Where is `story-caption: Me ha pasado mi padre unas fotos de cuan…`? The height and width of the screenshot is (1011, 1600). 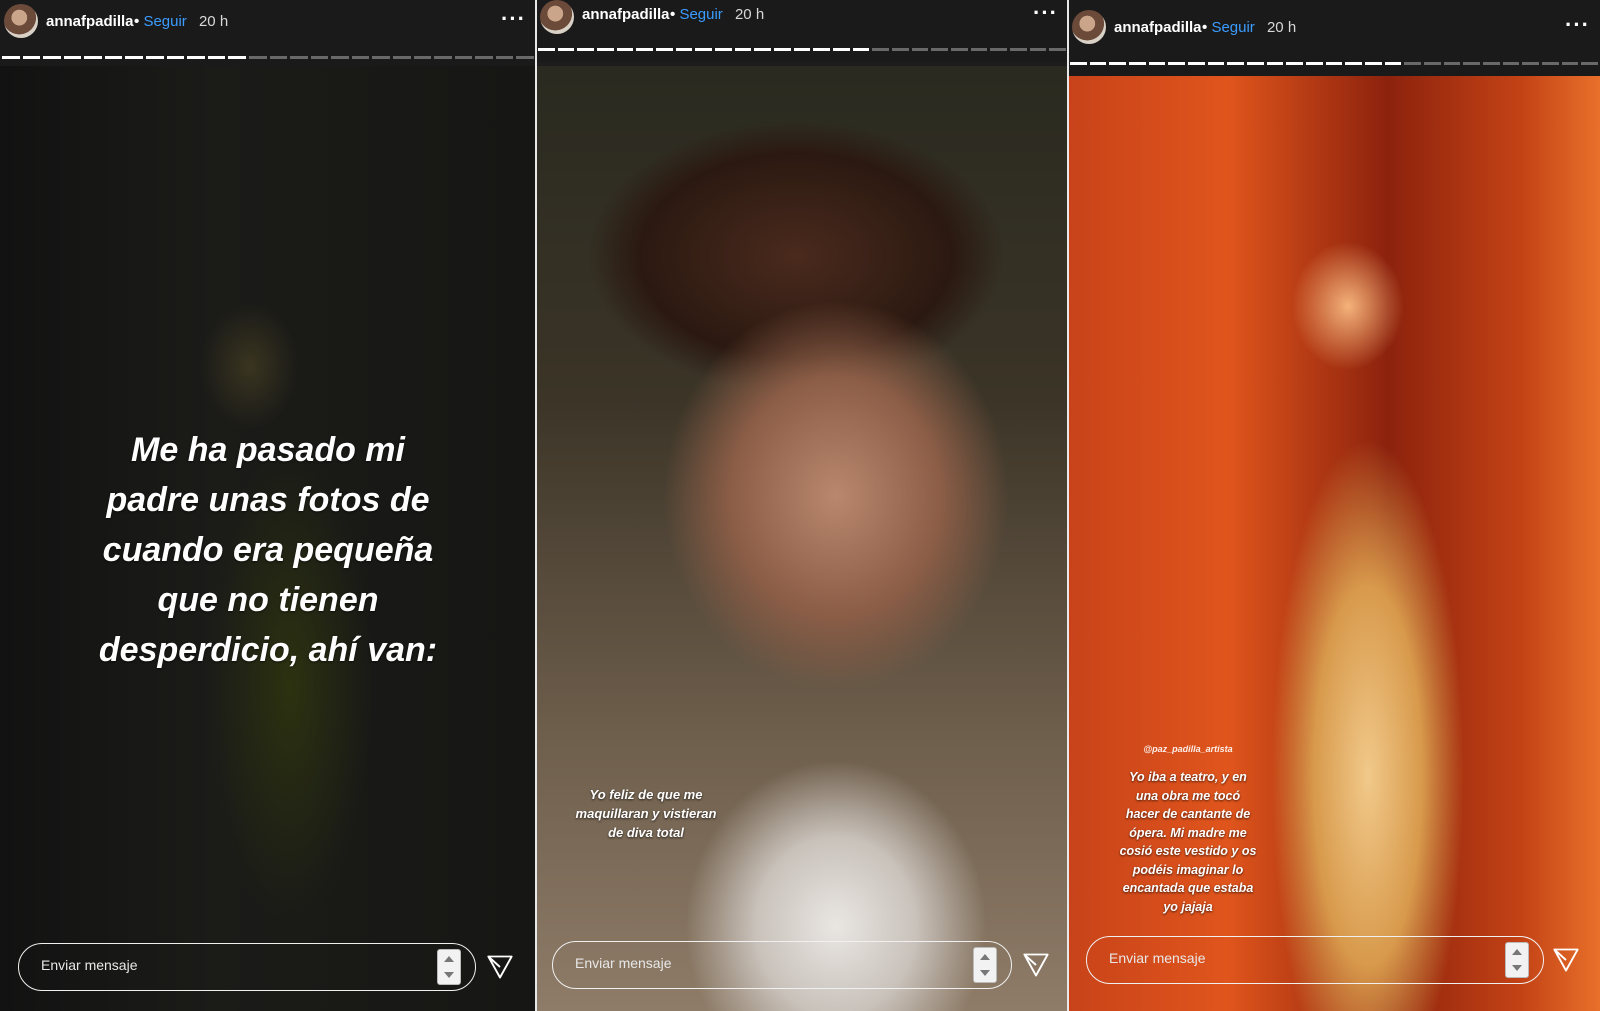
story-caption: Me ha pasado mi padre unas fotos de cuan… is located at coordinates (268, 550).